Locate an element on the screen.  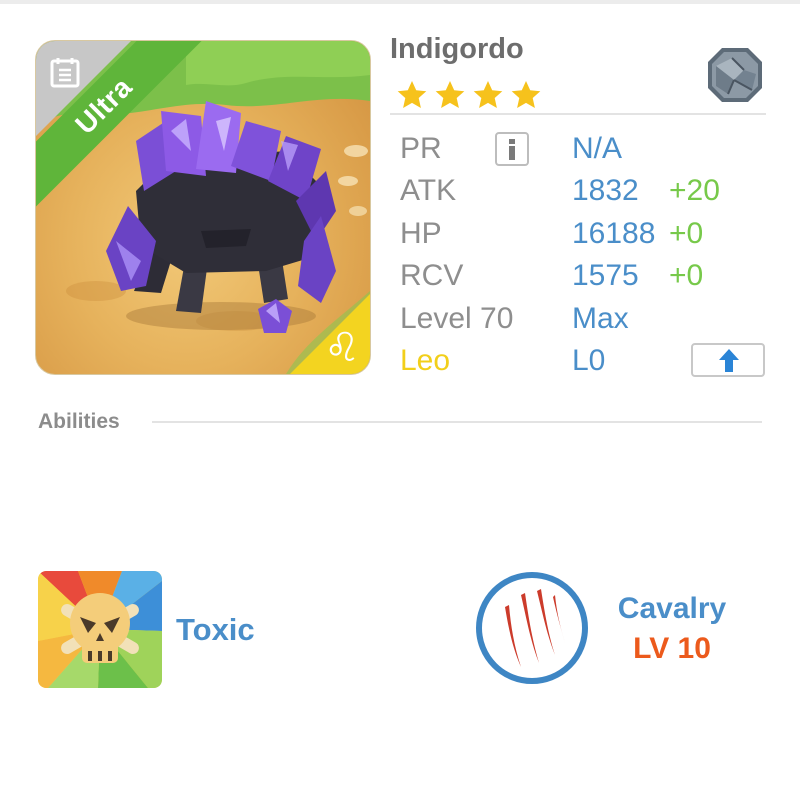
monster-name: Indigordo is located at coordinates (457, 49).